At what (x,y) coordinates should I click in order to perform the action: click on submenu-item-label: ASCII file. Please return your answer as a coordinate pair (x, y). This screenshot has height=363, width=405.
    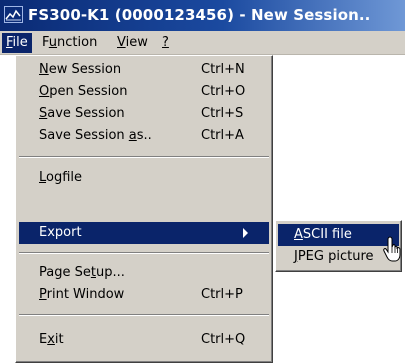
    Looking at the image, I should click on (323, 234).